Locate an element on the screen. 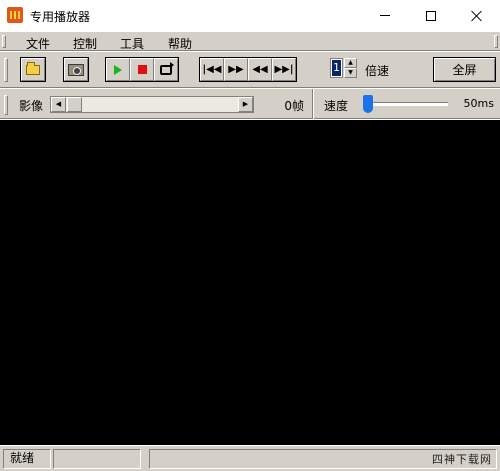 This screenshot has width=500, height=471. open-file-button is located at coordinates (33, 69).